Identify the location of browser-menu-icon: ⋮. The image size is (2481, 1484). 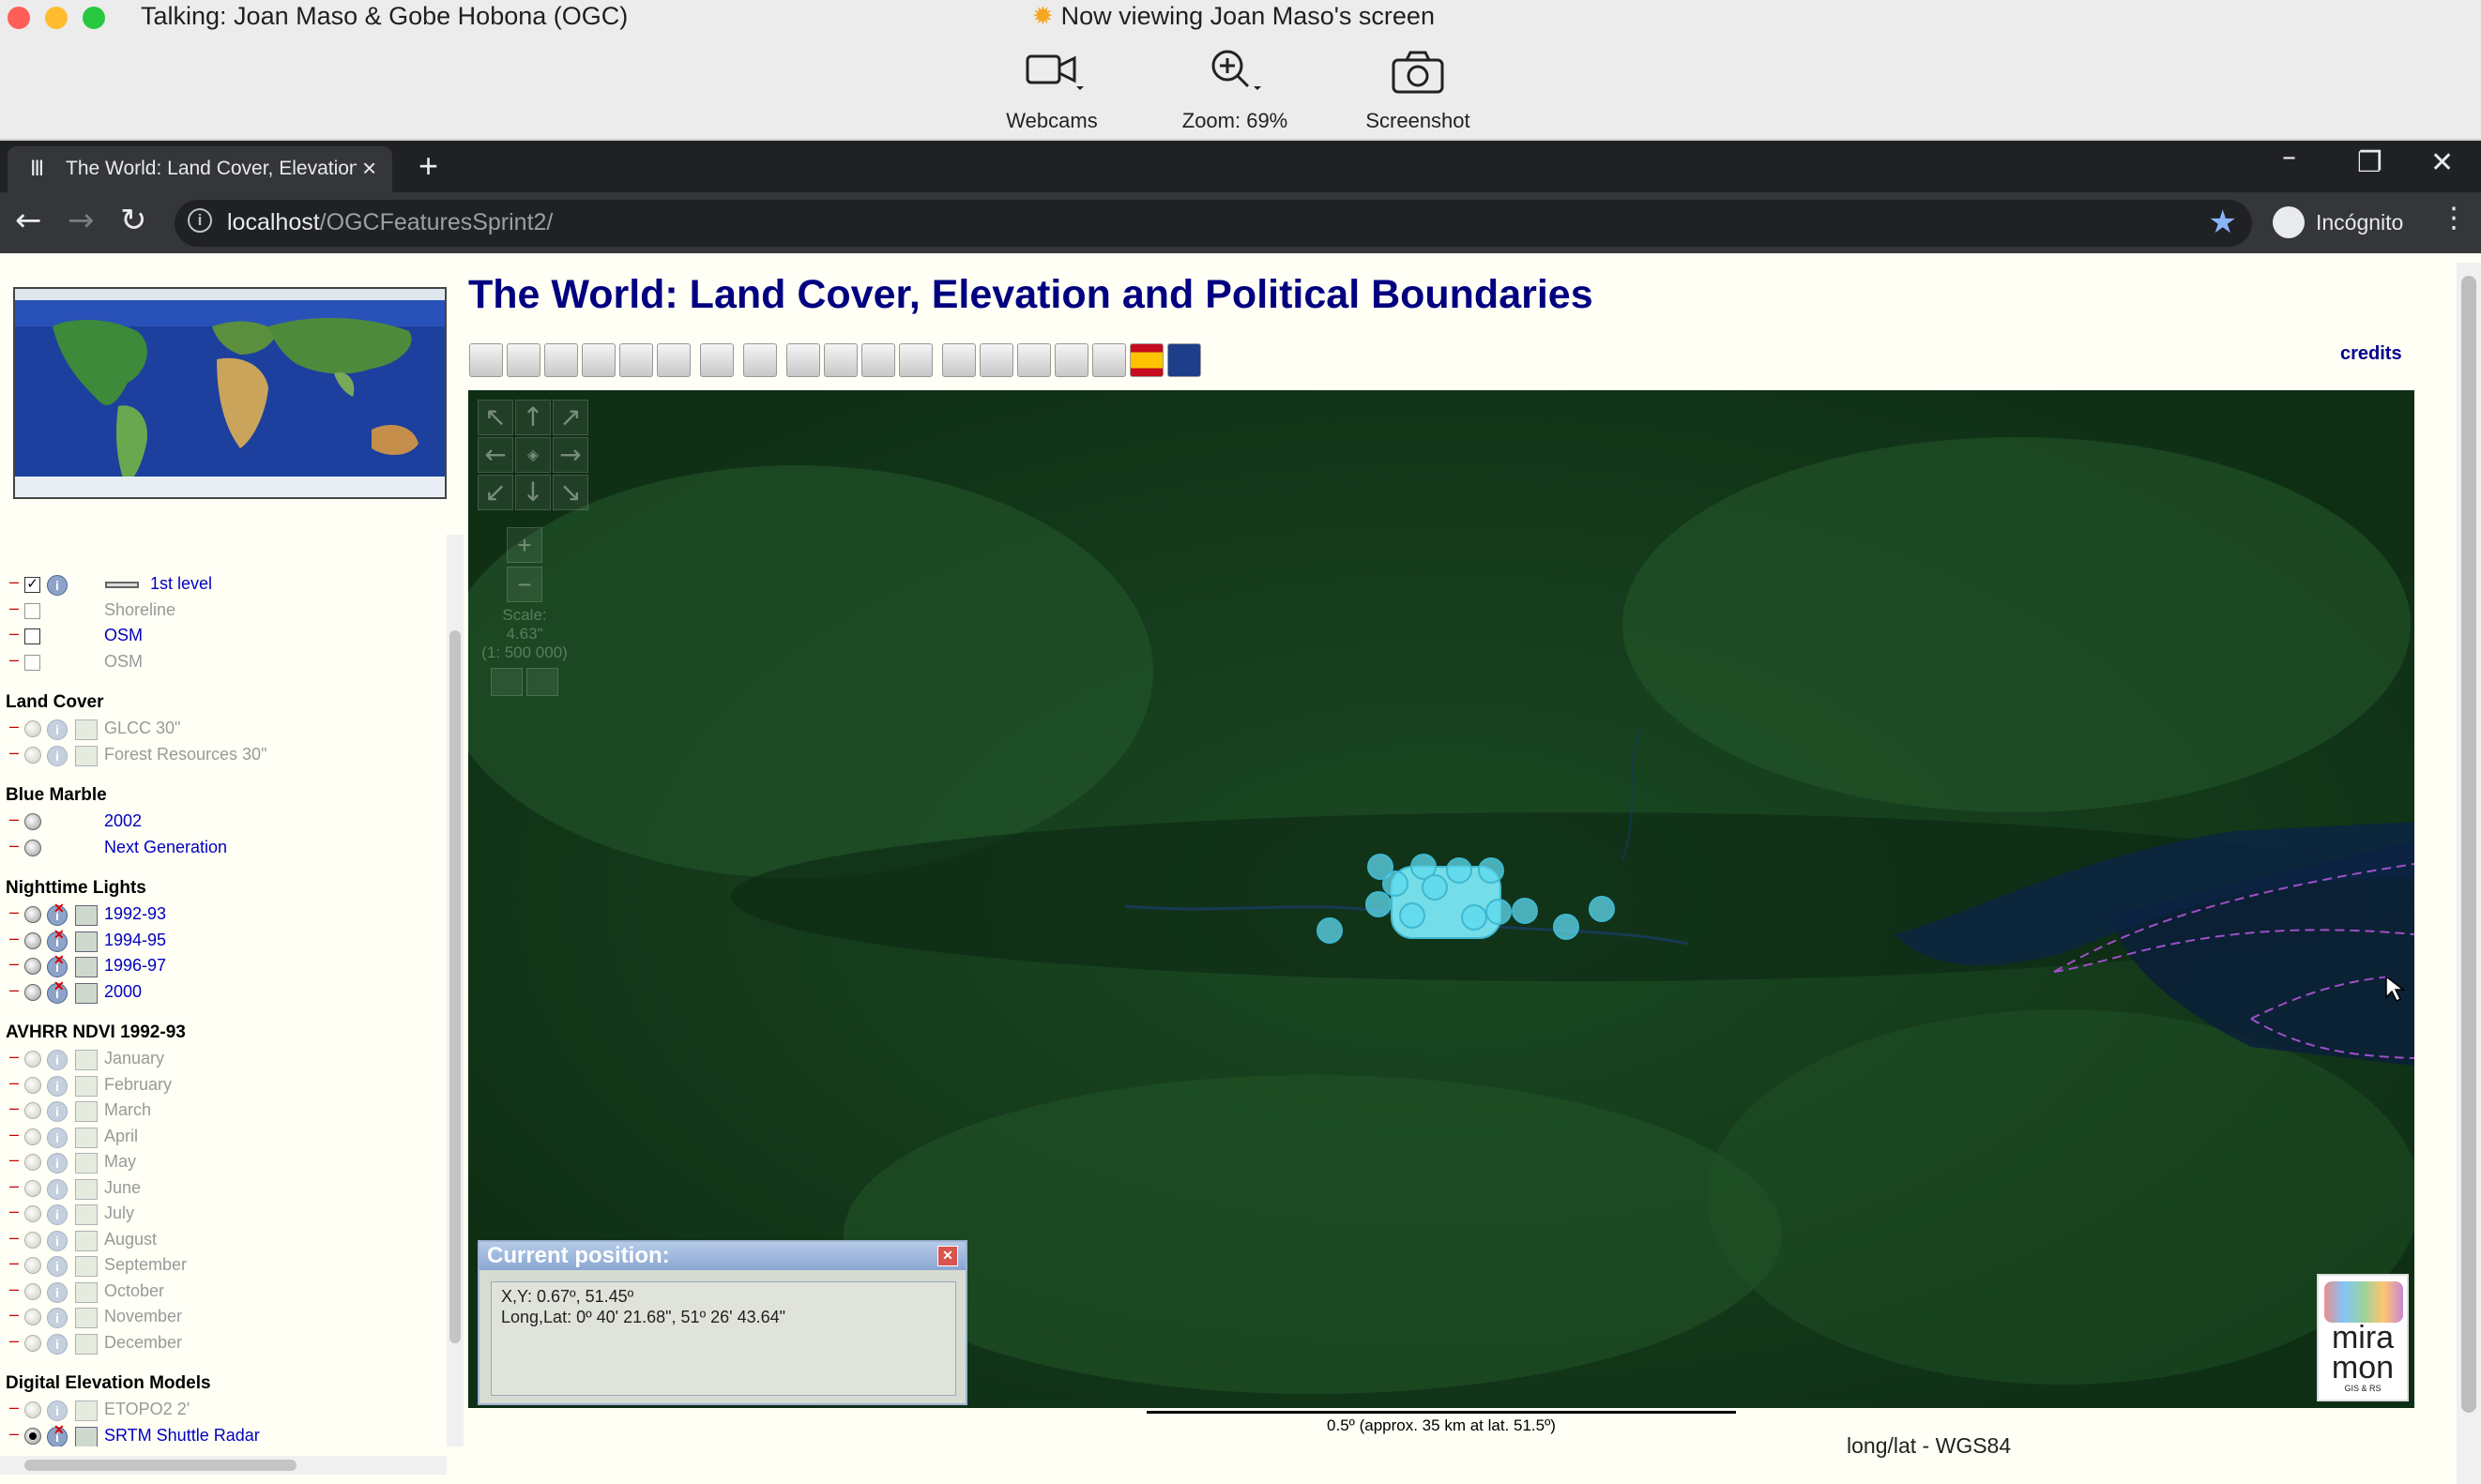
(2454, 219).